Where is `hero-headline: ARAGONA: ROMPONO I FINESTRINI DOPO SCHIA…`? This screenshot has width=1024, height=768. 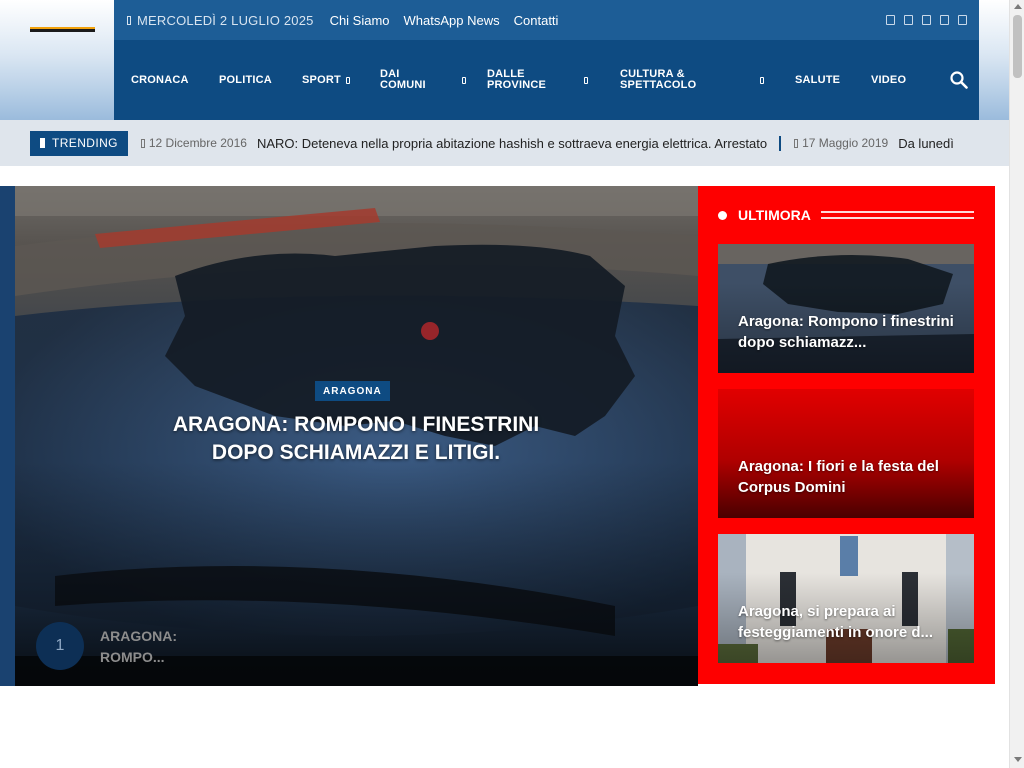
hero-headline: ARAGONA: ROMPONO I FINESTRINI DOPO SCHIA… is located at coordinates (356, 439).